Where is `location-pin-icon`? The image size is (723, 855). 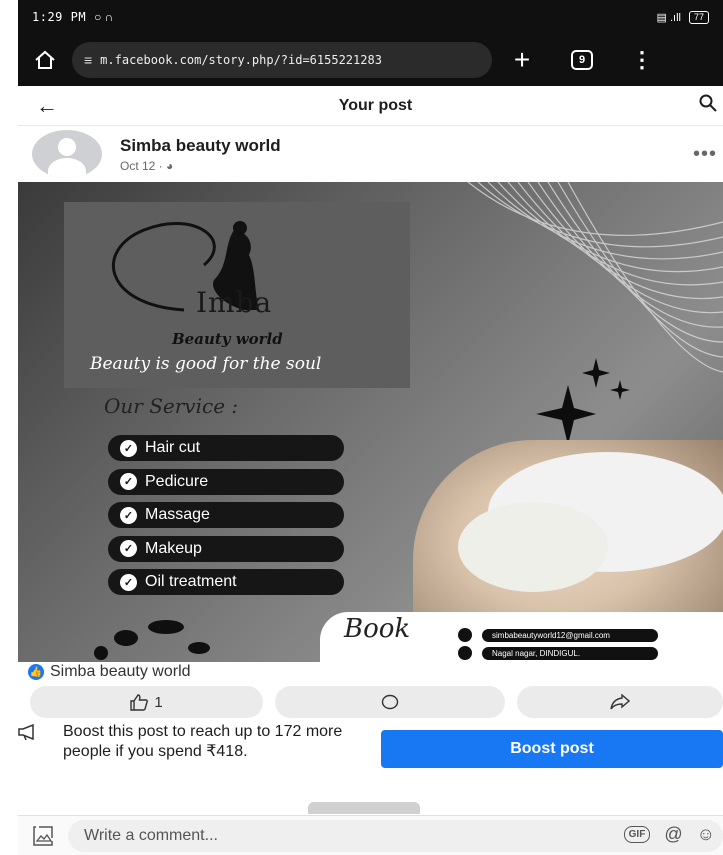 location-pin-icon is located at coordinates (465, 653).